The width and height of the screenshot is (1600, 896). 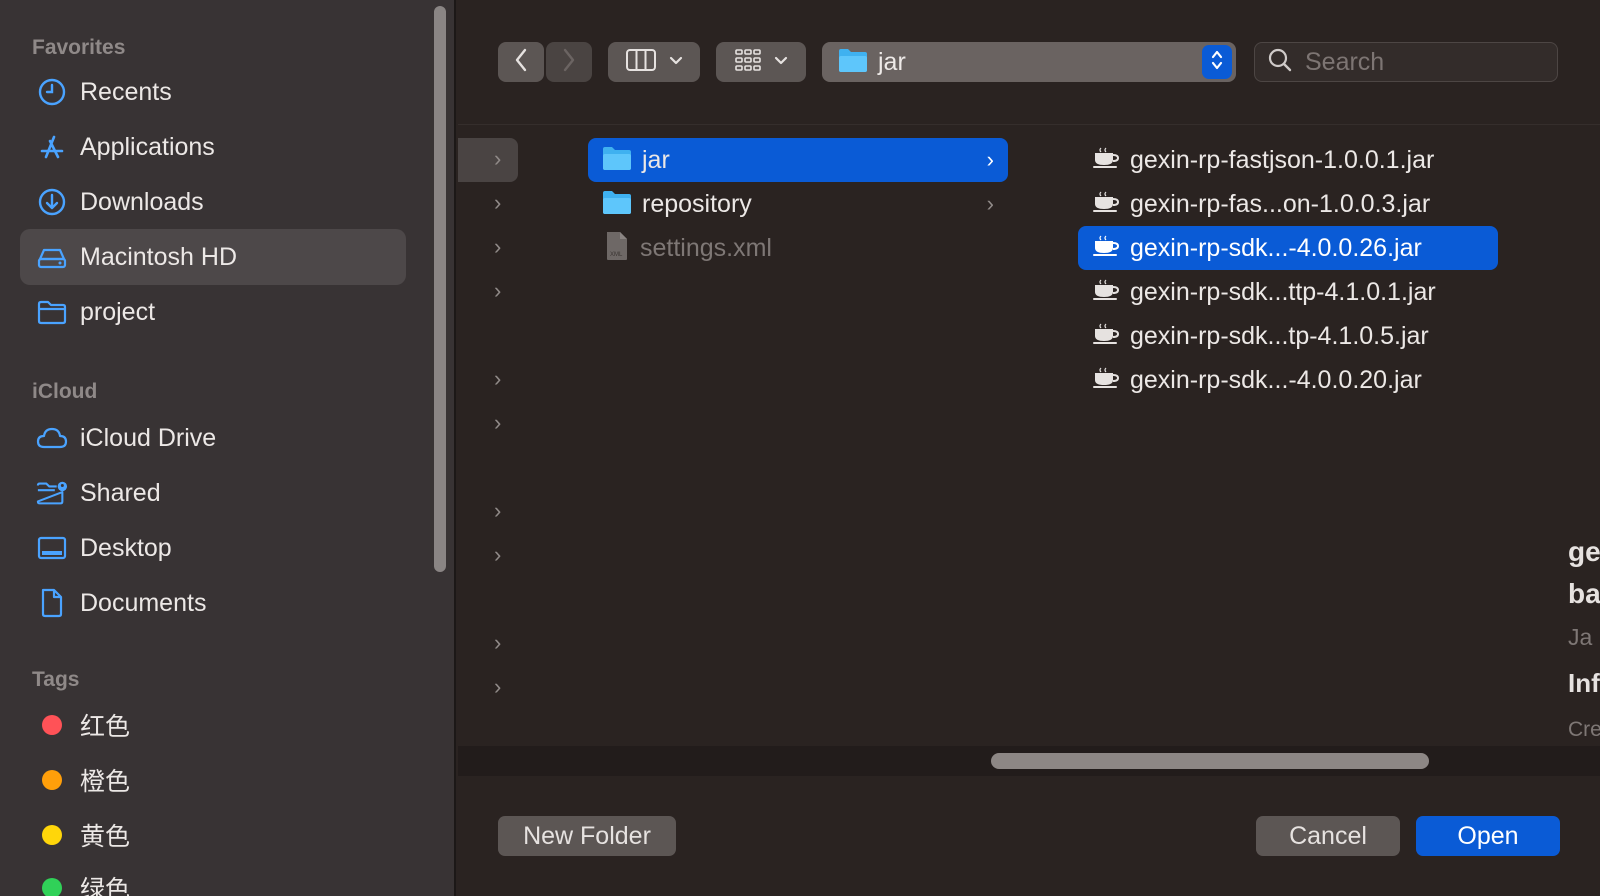 I want to click on path-popup-stepper, so click(x=1217, y=62).